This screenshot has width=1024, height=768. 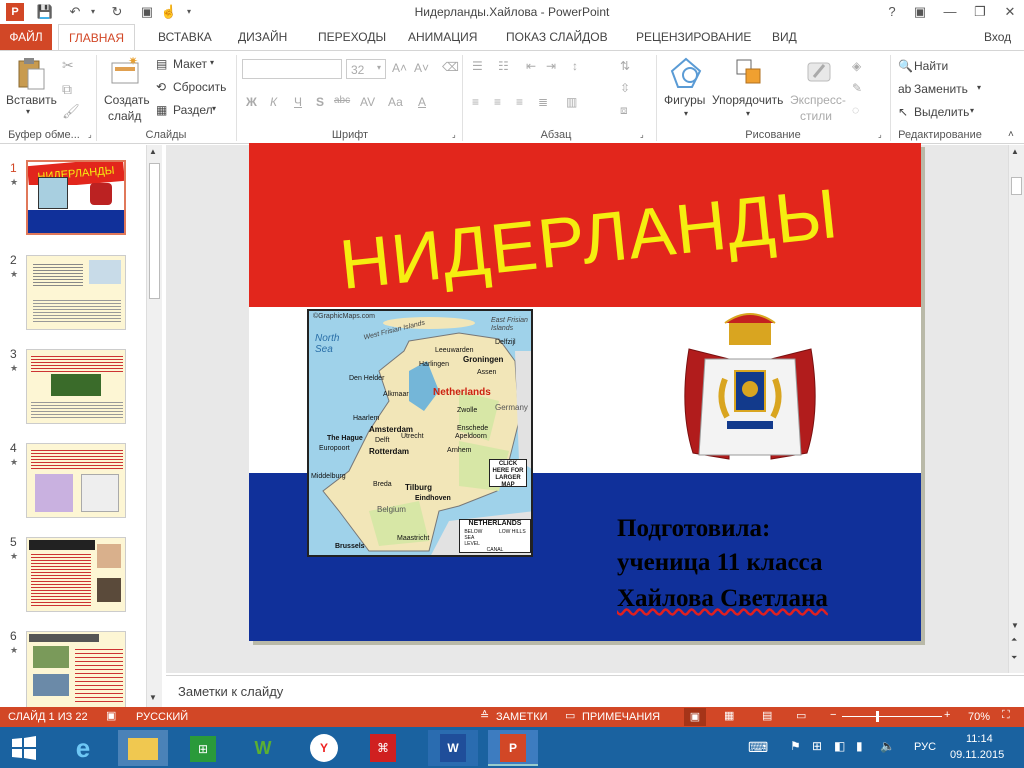 I want to click on find-icon: 🔍, so click(x=905, y=66).